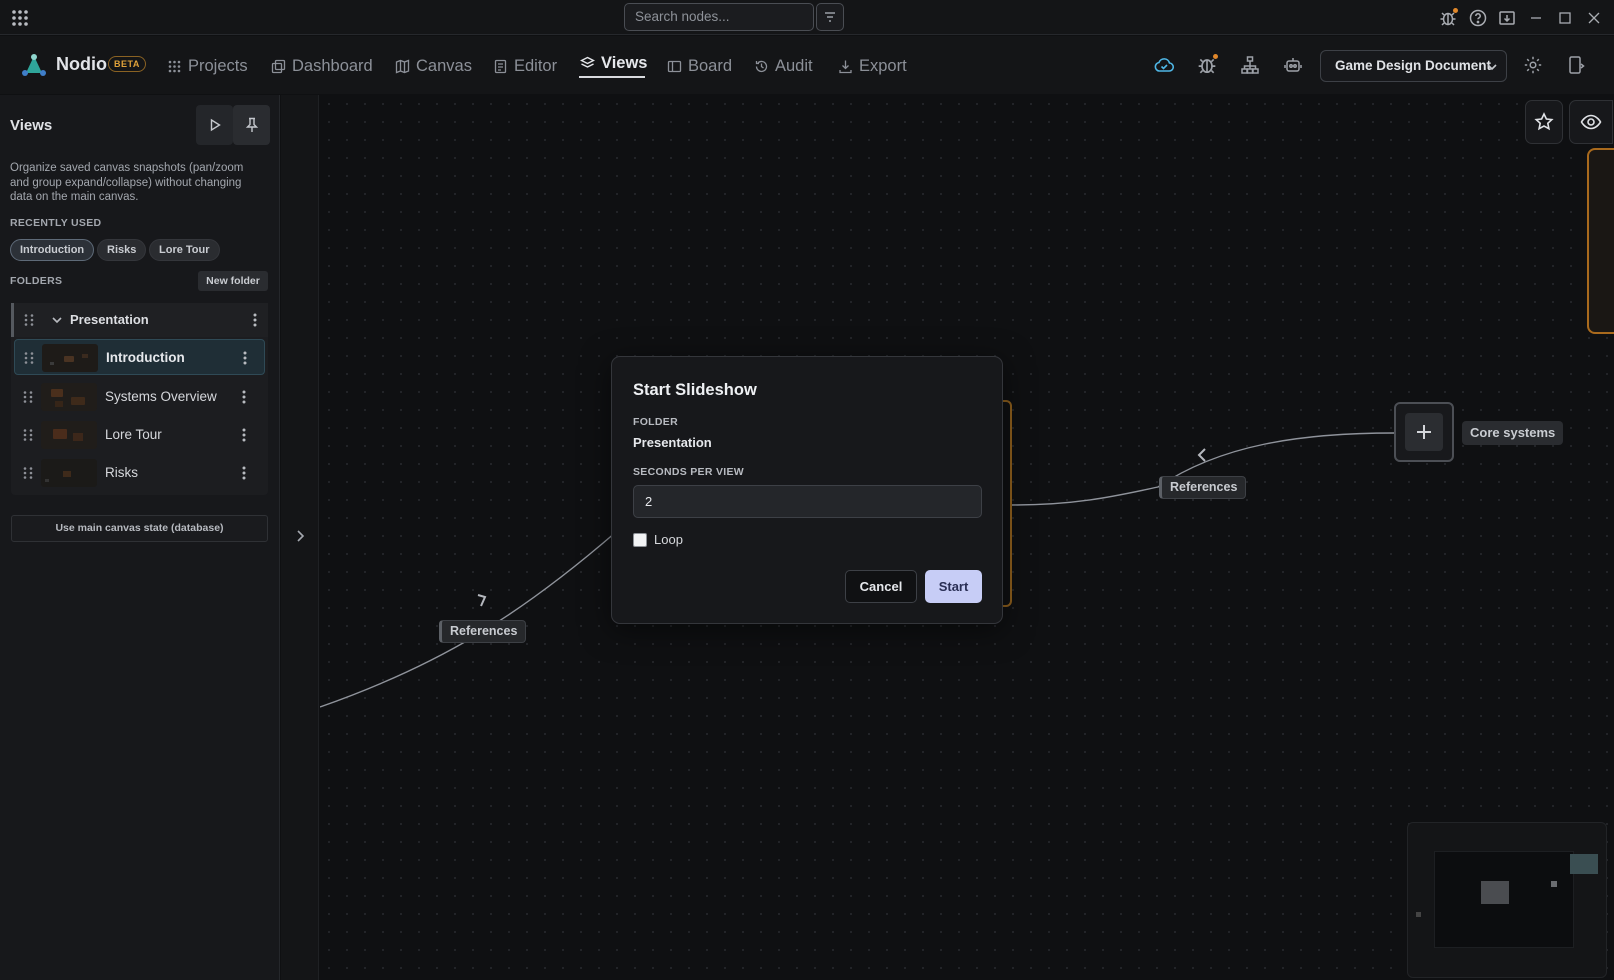  I want to click on cancel-button: Cancel, so click(881, 586).